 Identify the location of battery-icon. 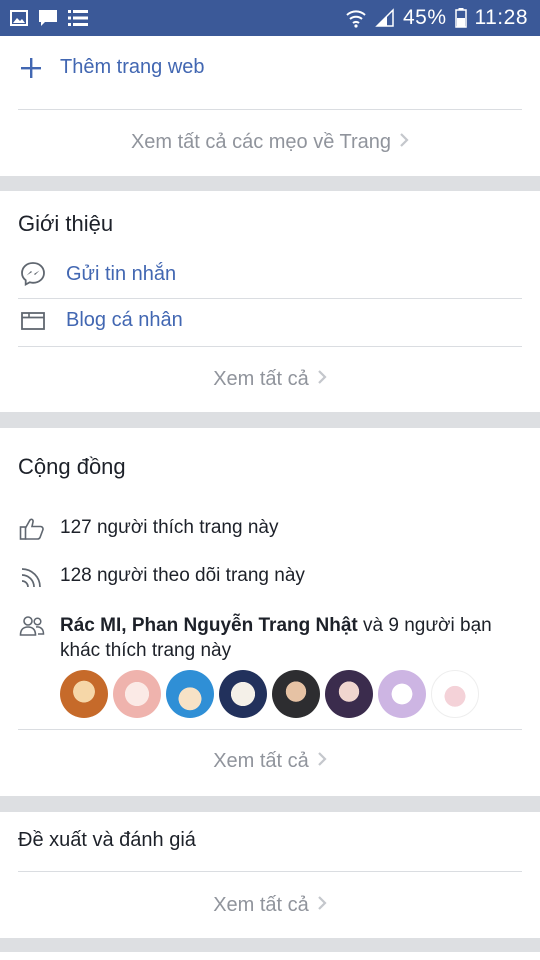
(460, 18).